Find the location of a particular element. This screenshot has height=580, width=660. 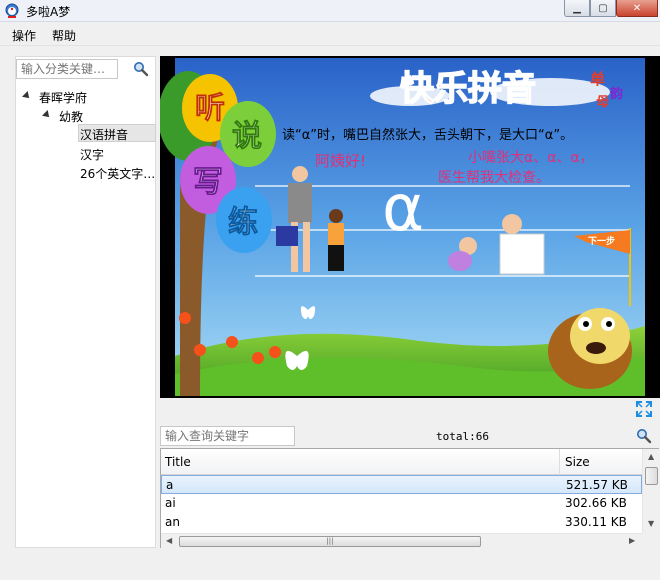

row-size: 521.57 KB is located at coordinates (597, 485).